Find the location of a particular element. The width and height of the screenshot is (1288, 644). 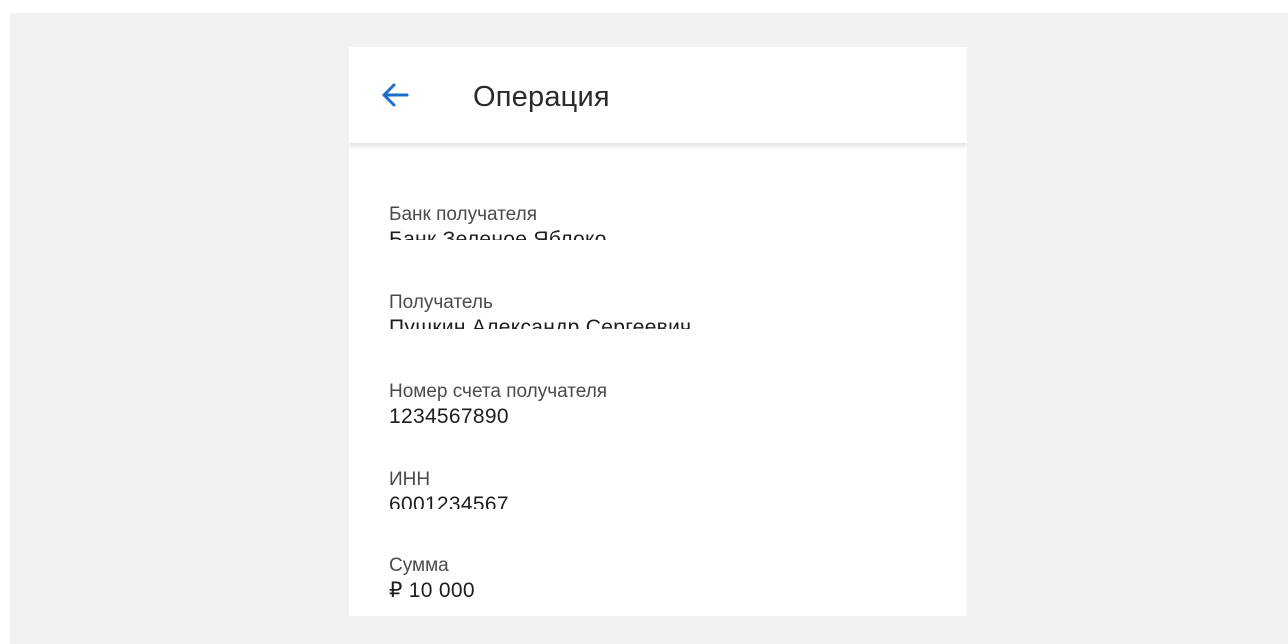

page-title: Операция is located at coordinates (541, 97).